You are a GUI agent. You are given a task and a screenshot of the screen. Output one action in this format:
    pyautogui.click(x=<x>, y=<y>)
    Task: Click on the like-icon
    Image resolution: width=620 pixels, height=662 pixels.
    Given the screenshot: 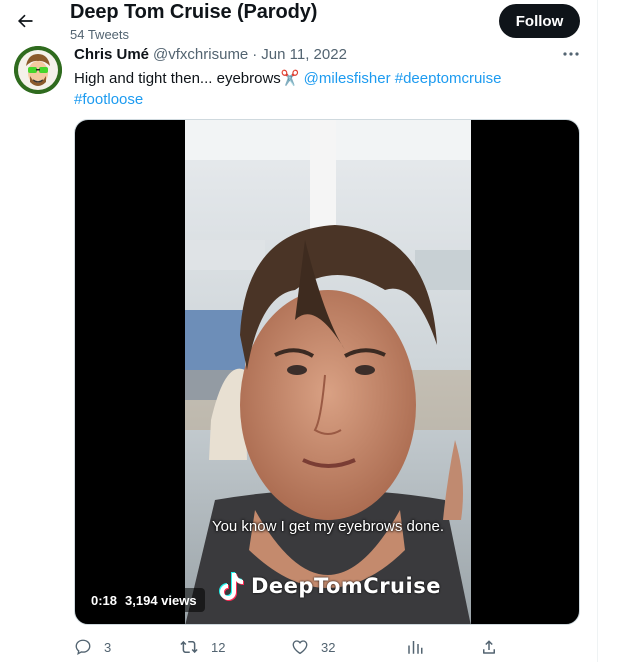 What is the action you would take?
    pyautogui.click(x=300, y=647)
    